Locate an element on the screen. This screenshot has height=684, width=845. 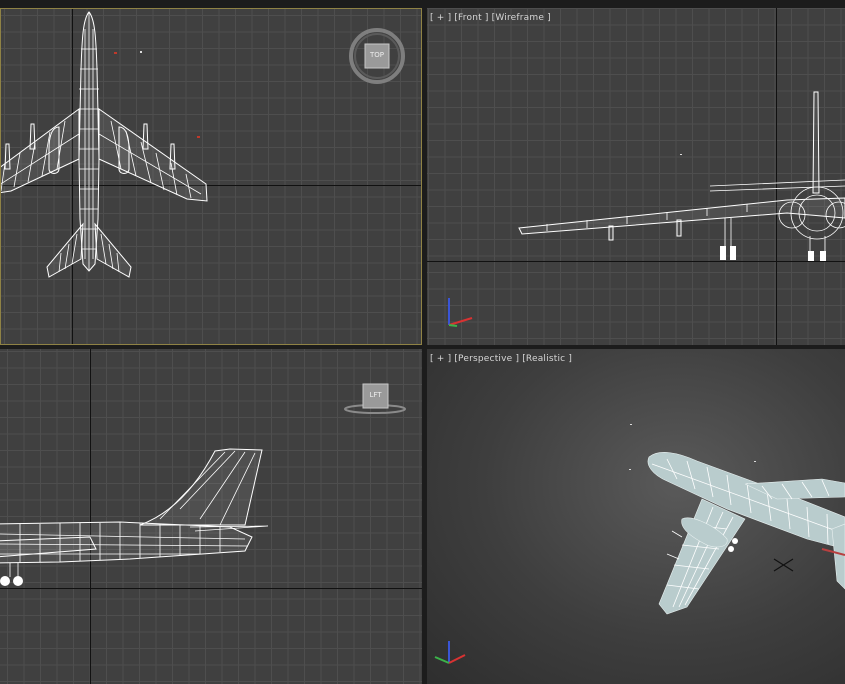
viewcube-face-label: TOP is located at coordinates (376, 55).